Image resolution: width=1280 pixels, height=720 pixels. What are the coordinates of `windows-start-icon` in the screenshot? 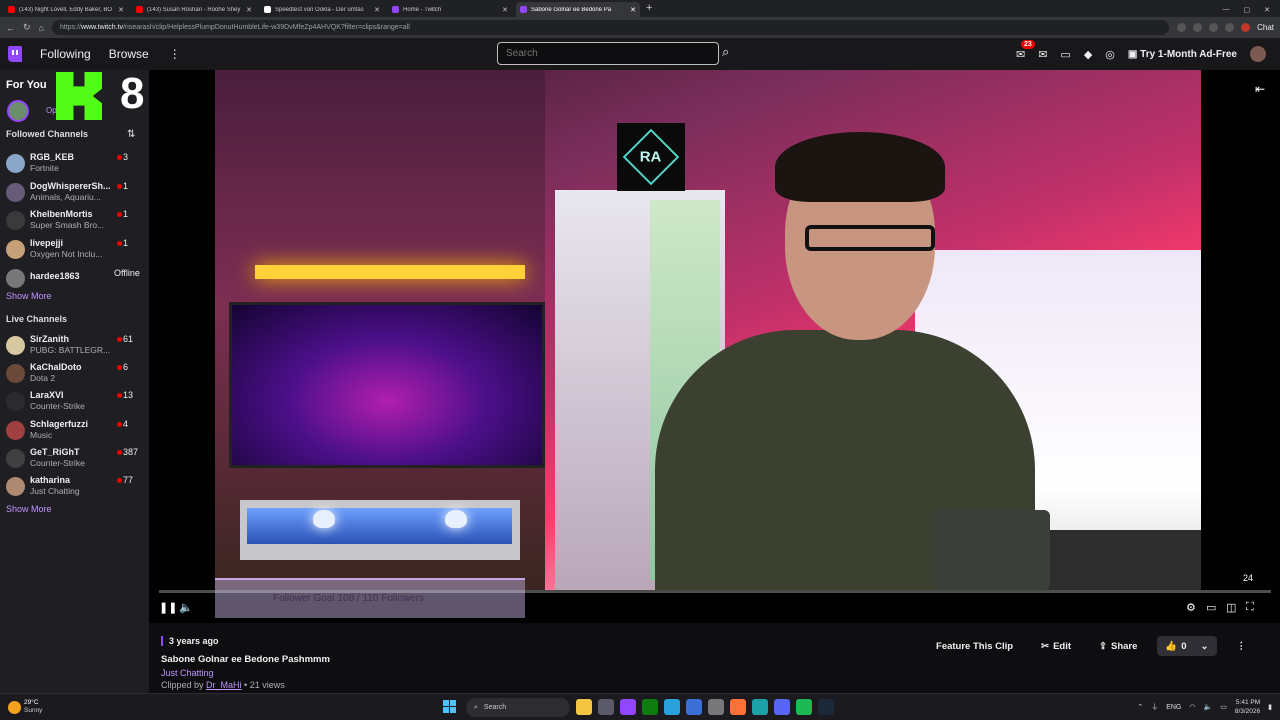 It's located at (449, 706).